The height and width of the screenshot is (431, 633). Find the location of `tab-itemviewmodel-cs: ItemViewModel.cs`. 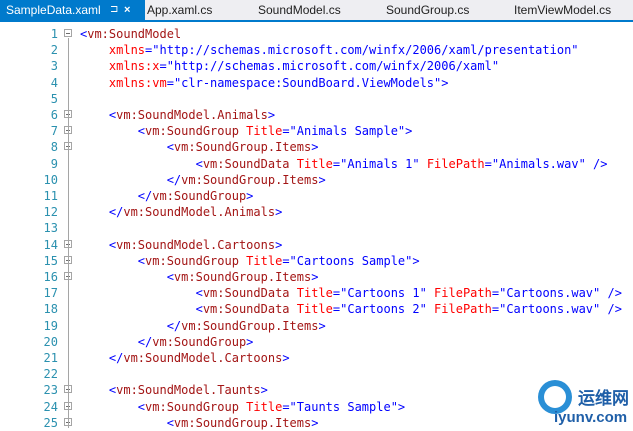

tab-itemviewmodel-cs: ItemViewModel.cs is located at coordinates (562, 10).